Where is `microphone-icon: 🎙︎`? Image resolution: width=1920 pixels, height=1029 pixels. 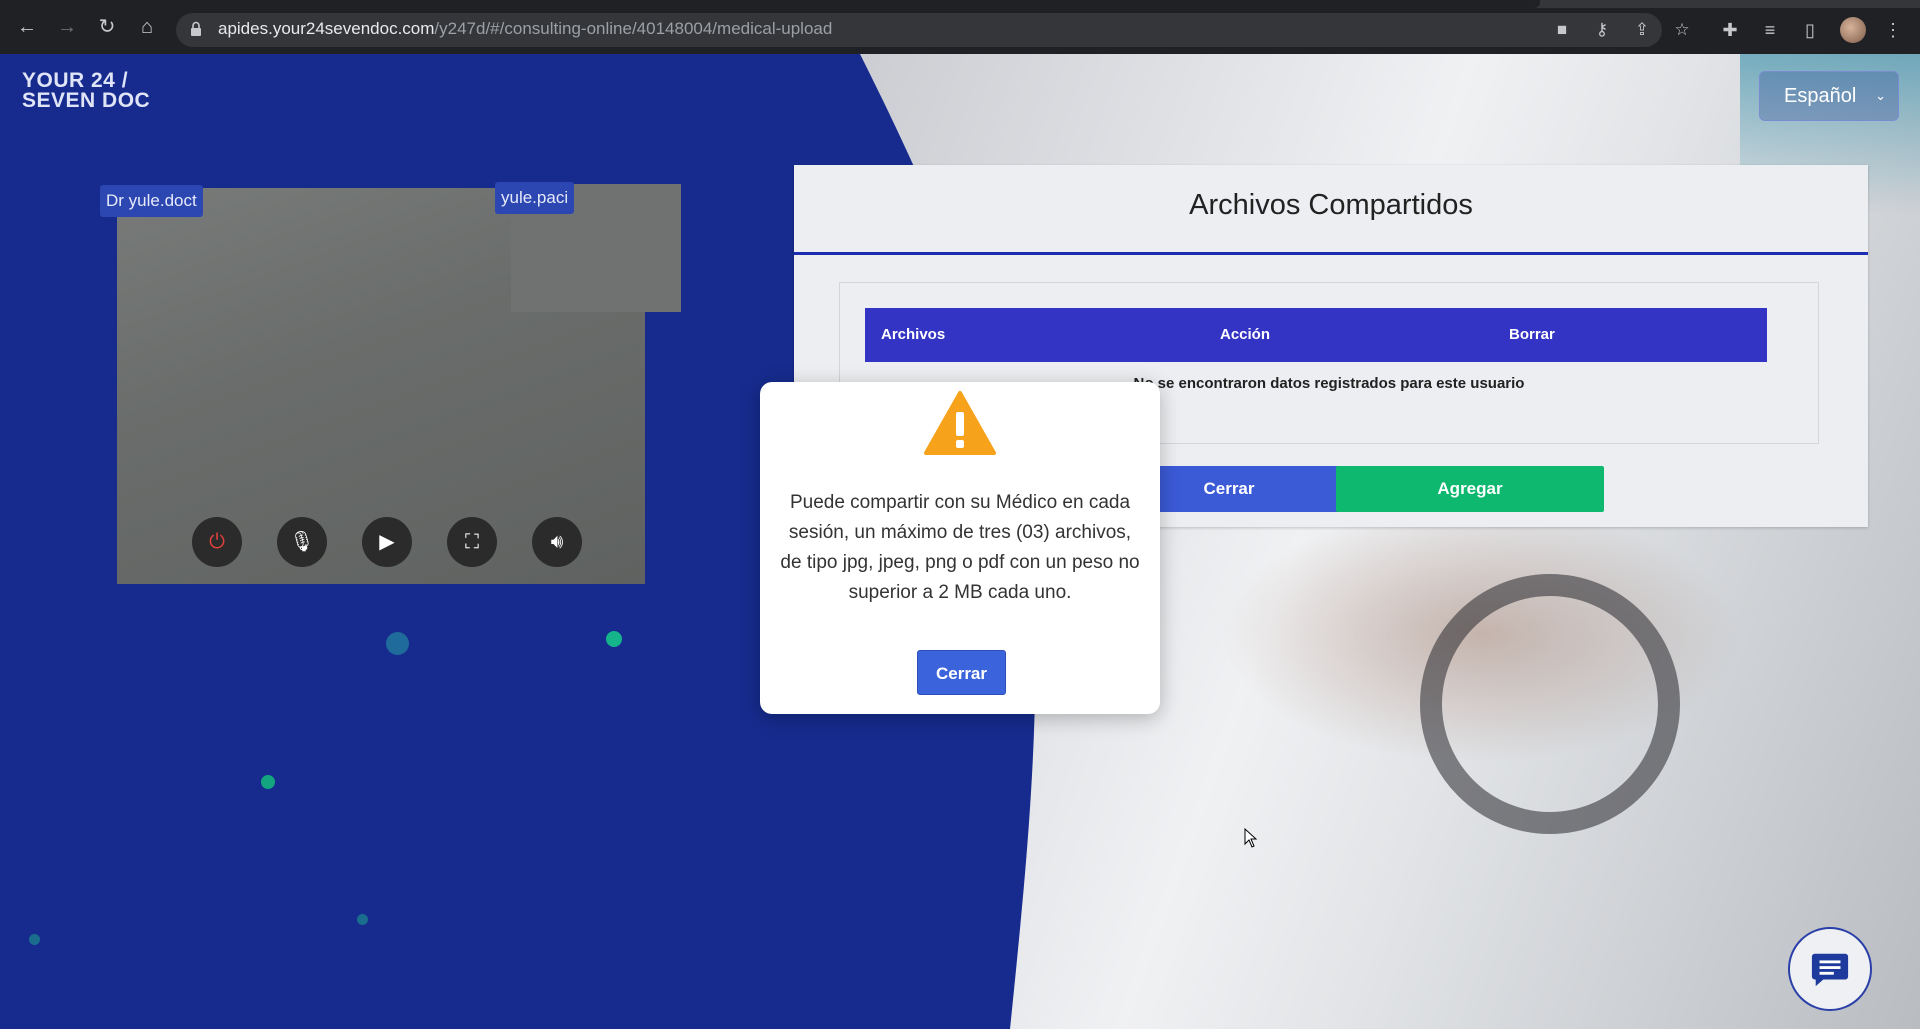
microphone-icon: 🎙︎ is located at coordinates (302, 542).